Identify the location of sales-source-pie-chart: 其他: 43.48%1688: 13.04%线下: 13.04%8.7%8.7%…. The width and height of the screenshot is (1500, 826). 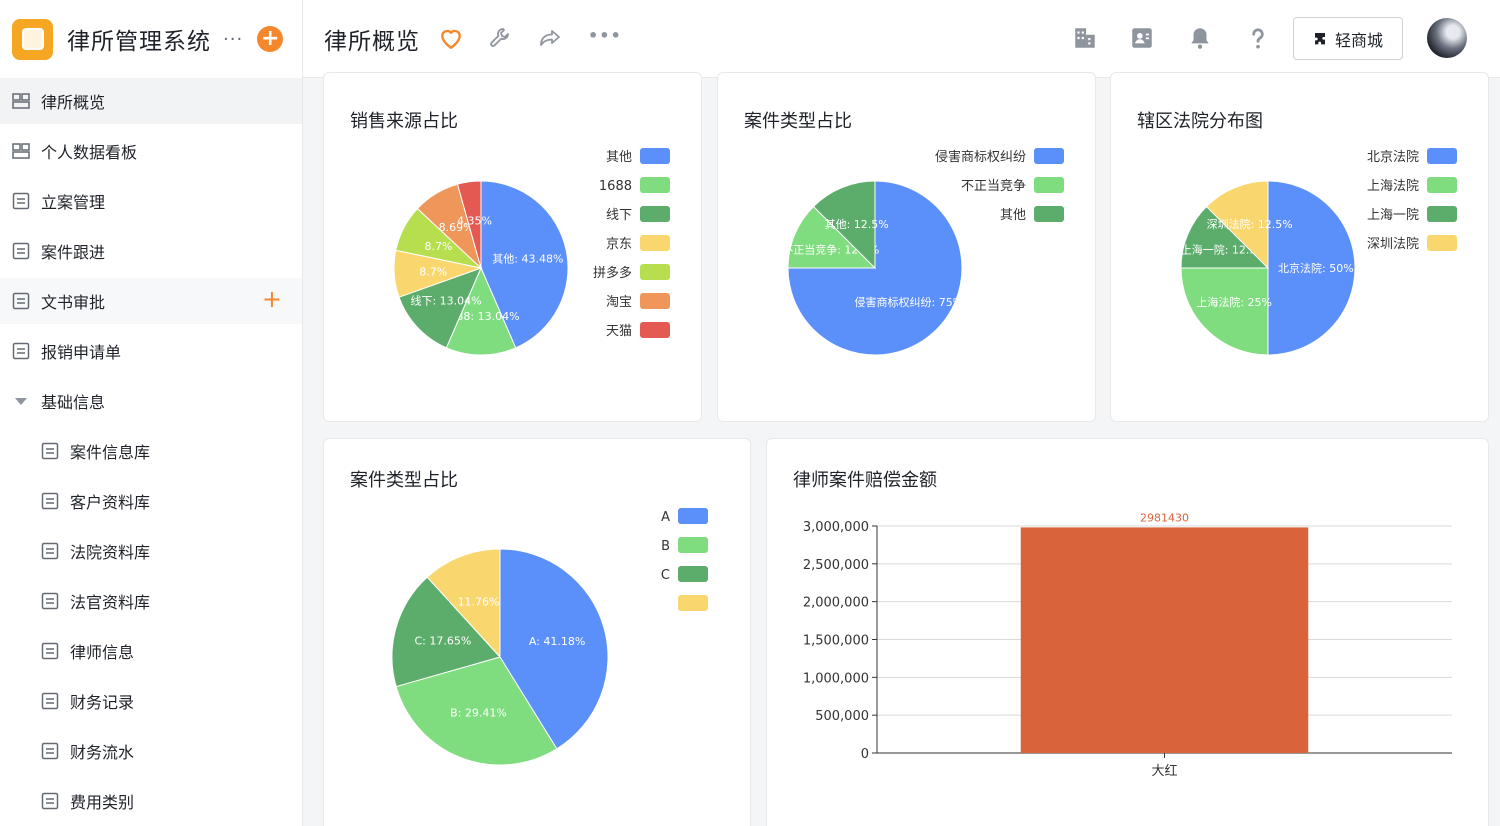
(531, 252).